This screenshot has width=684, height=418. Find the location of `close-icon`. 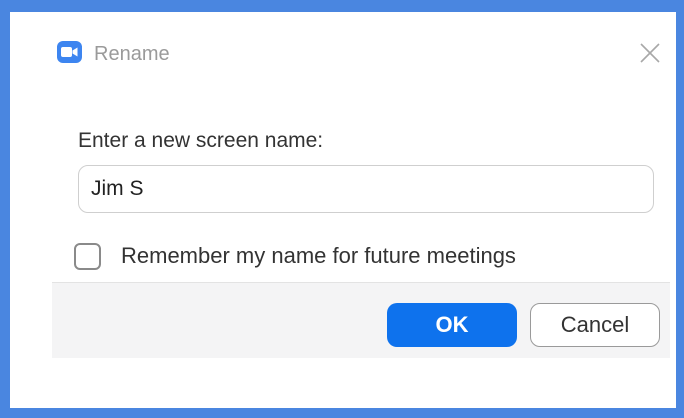

close-icon is located at coordinates (650, 53).